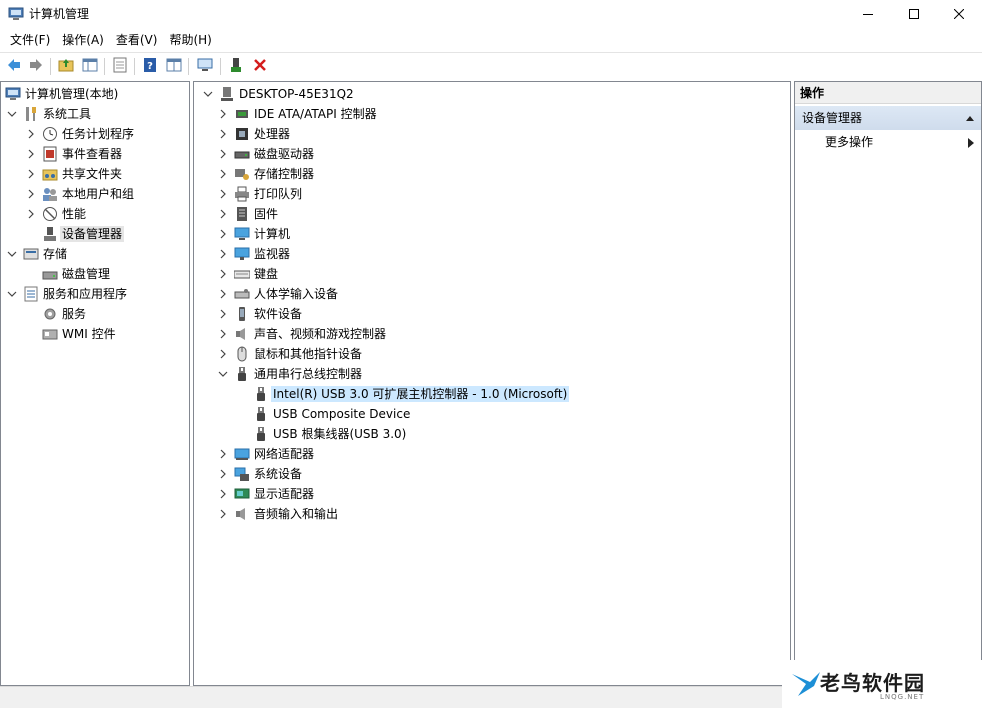  I want to click on mouse-icon, so click(242, 354).